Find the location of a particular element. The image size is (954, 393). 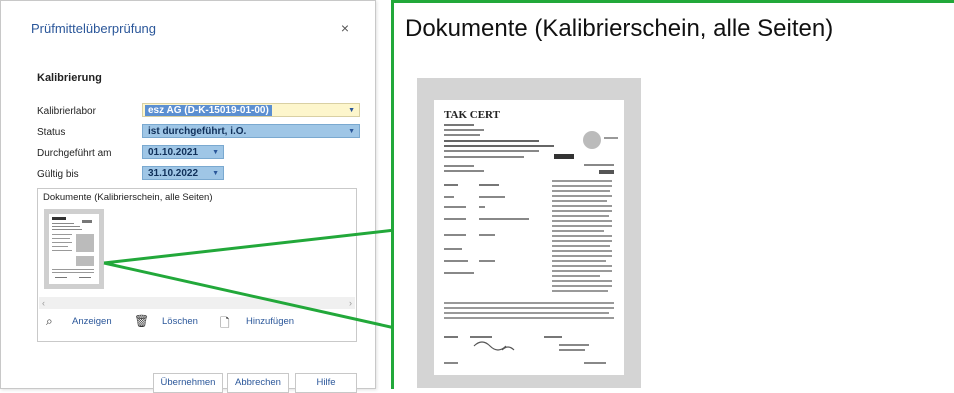

gueltig-value: 31.10.2022 is located at coordinates (173, 173).